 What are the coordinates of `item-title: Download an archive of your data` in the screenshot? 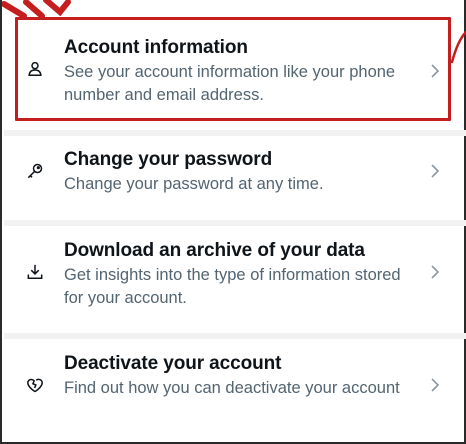 It's located at (214, 250).